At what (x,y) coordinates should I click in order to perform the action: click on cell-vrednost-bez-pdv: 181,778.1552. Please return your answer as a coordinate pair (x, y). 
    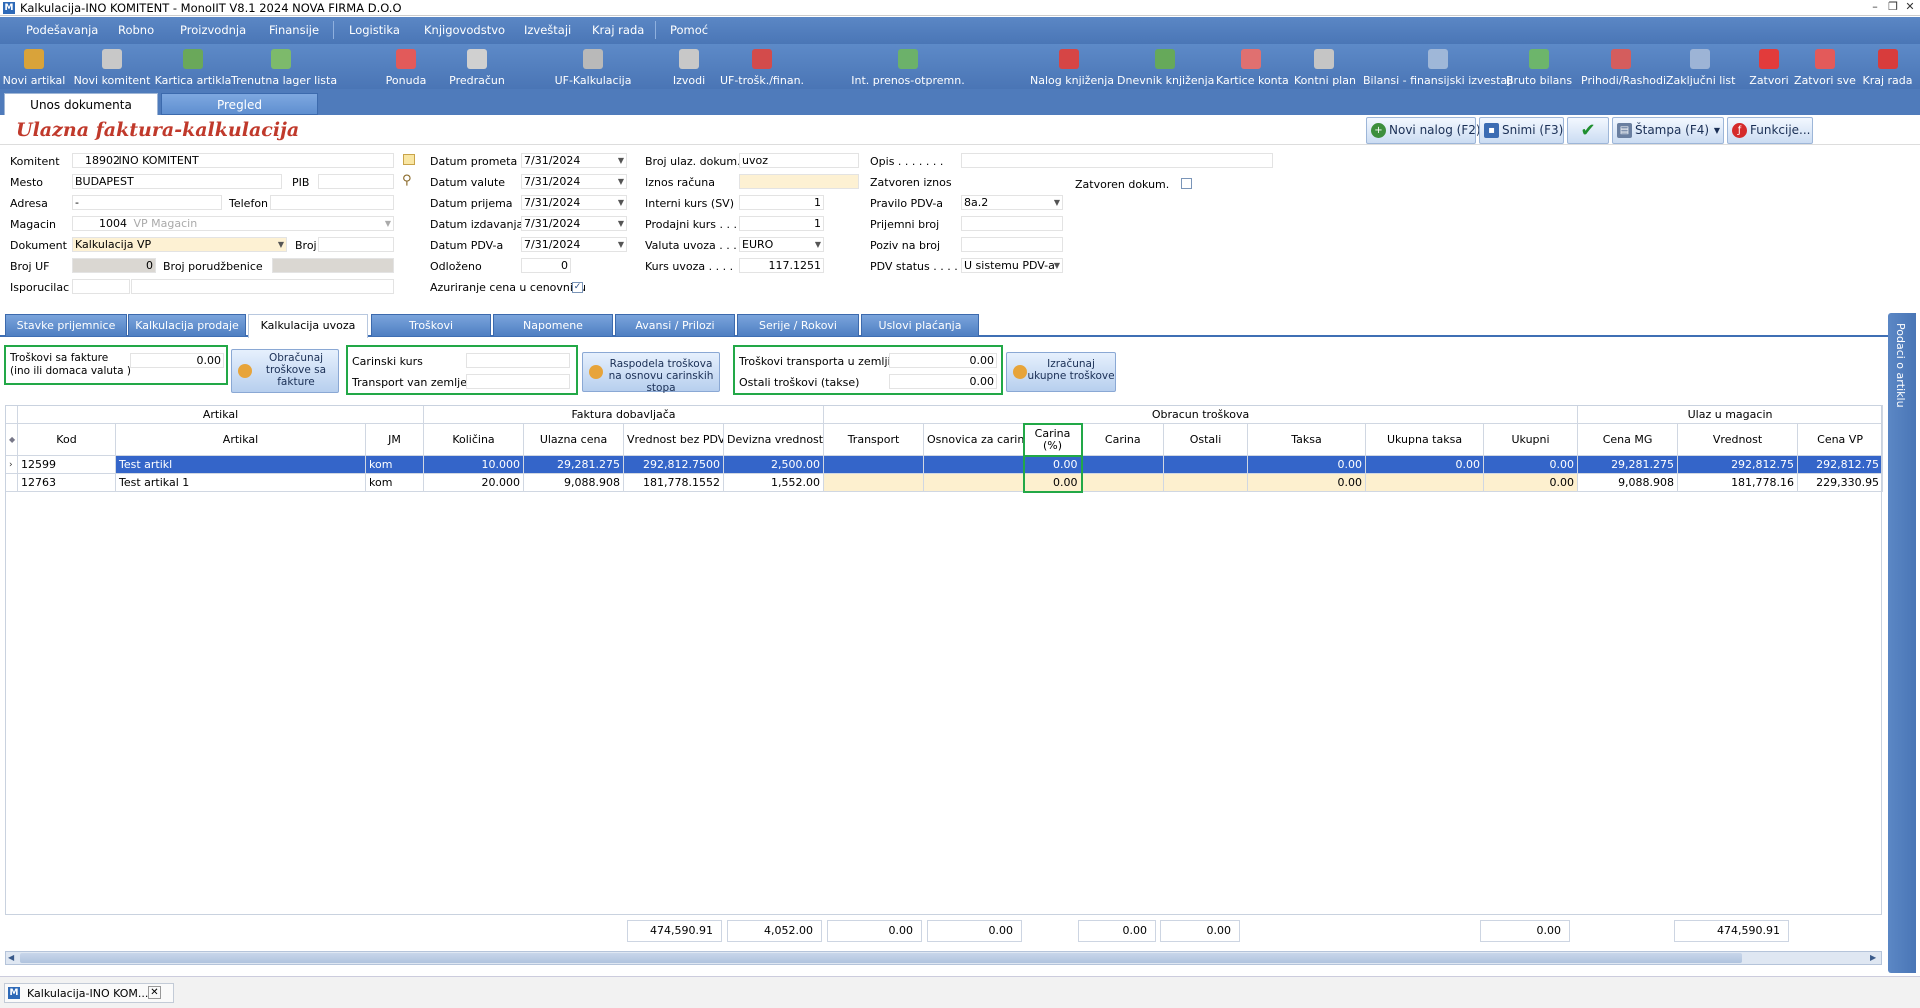
    Looking at the image, I should click on (674, 482).